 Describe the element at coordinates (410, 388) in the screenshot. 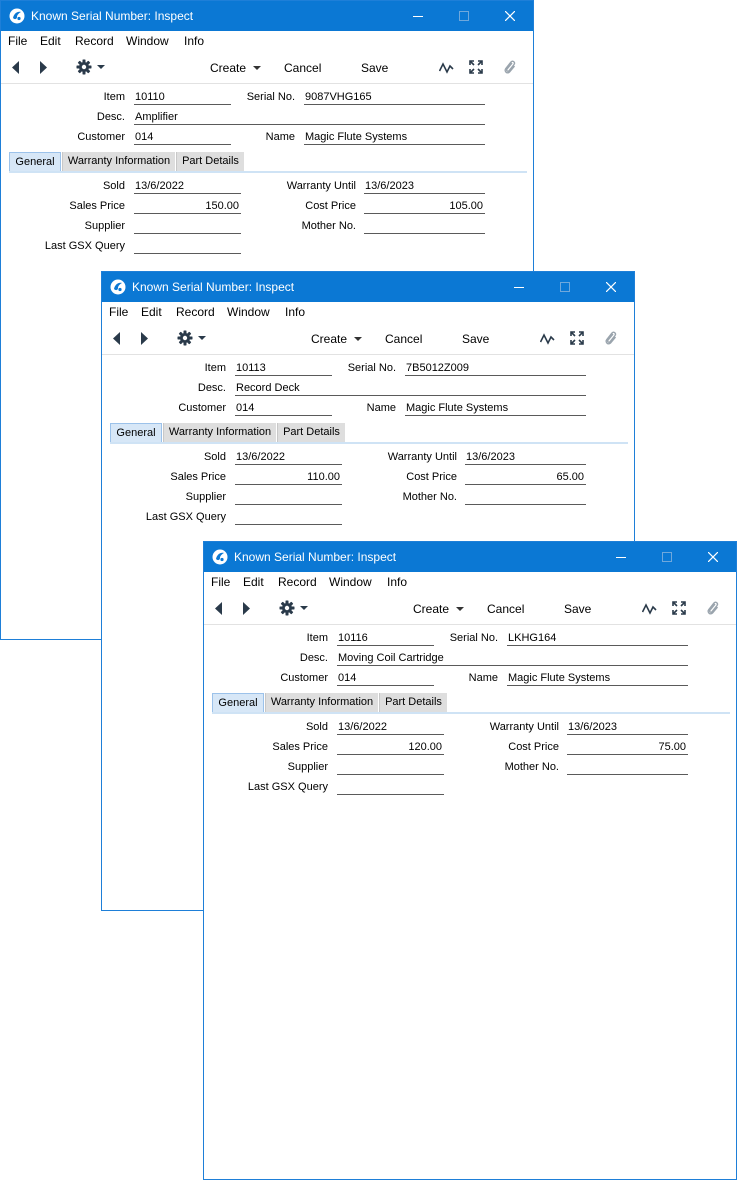

I see `desc-field: Record Deck` at that location.